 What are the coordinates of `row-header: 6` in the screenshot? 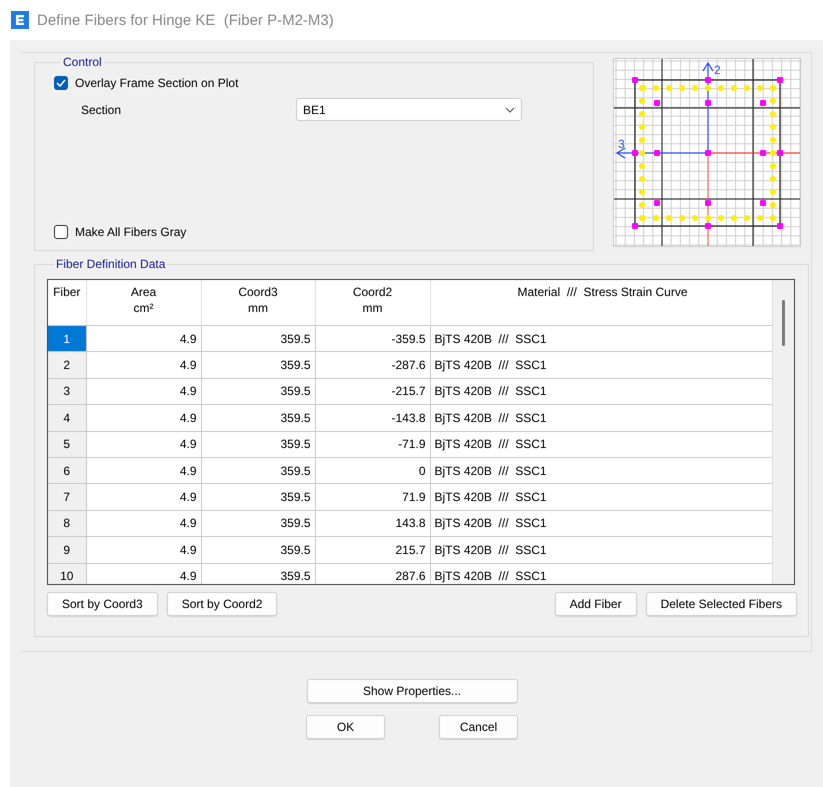 It's located at (67, 470).